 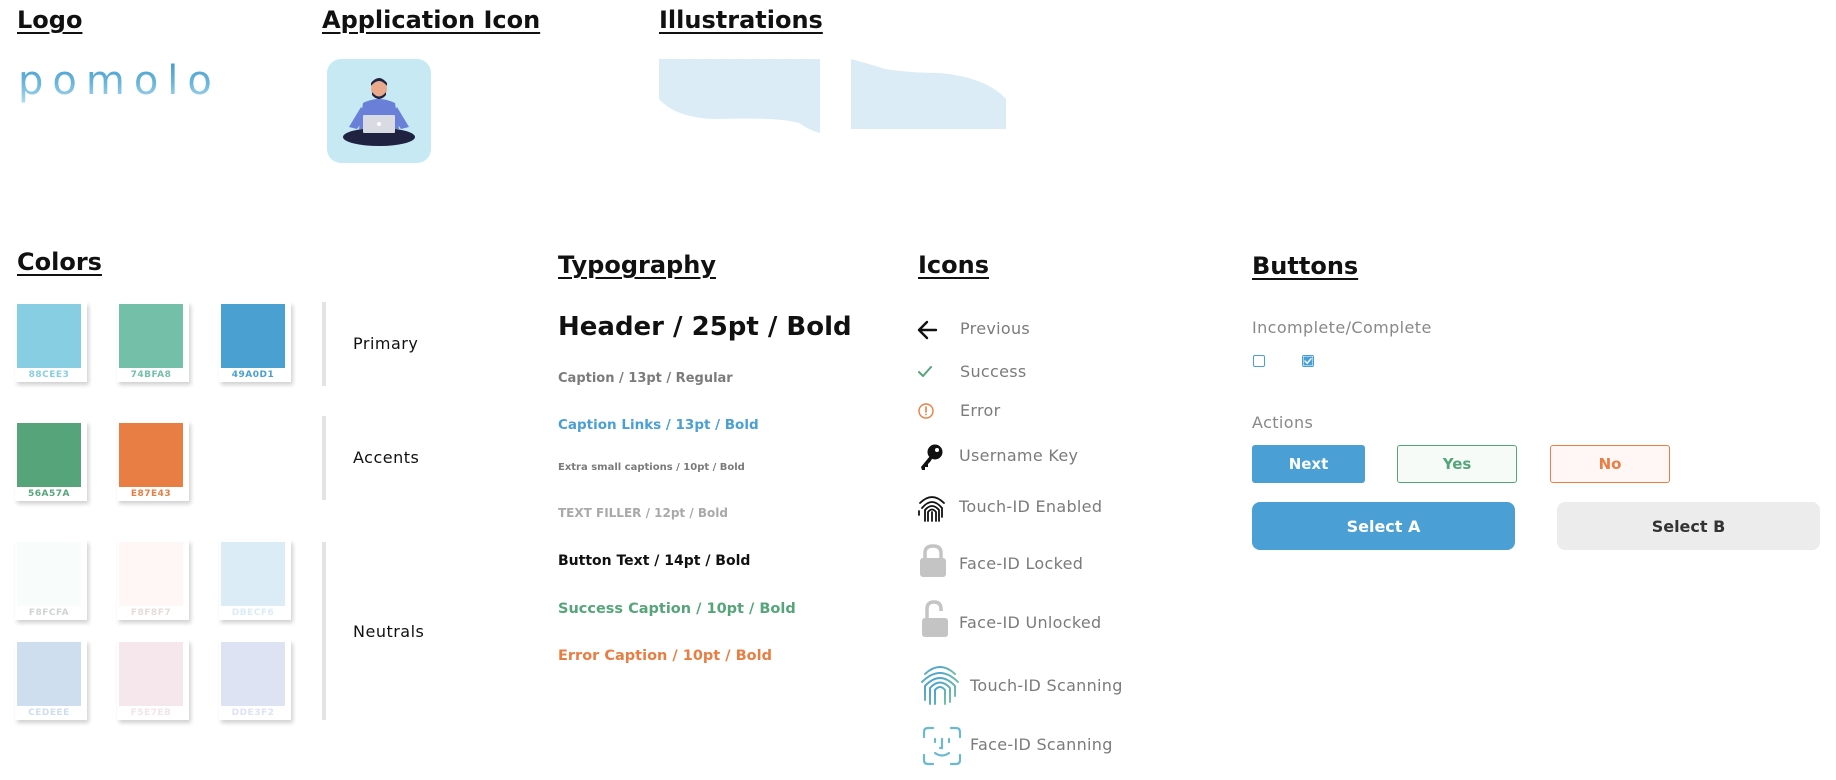 I want to click on color-swatch-neutral-3: DBECF6, so click(x=255, y=580).